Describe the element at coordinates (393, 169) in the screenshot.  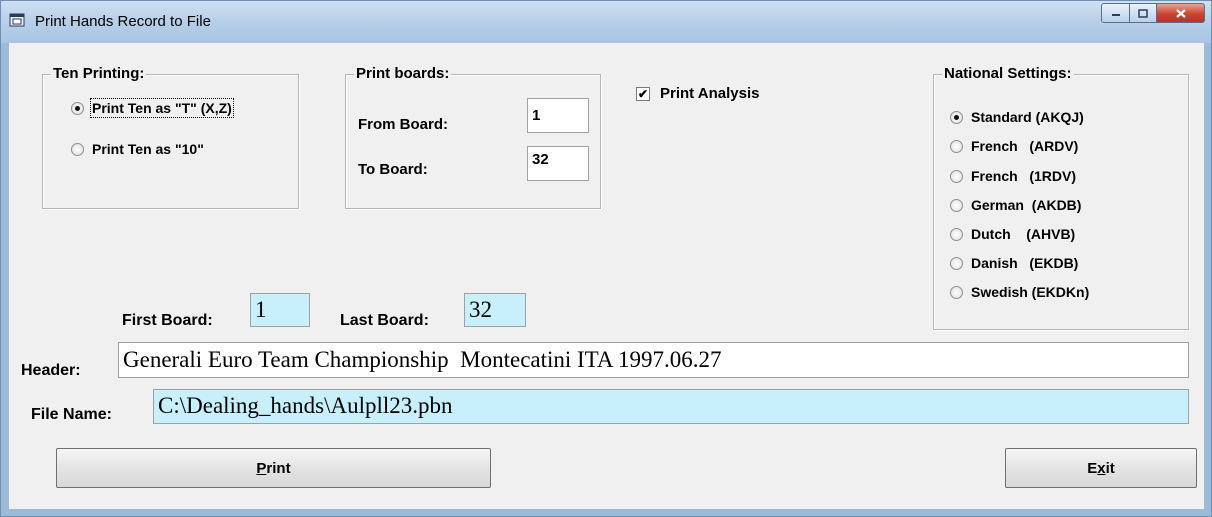
I see `to-board-label: To Board:` at that location.